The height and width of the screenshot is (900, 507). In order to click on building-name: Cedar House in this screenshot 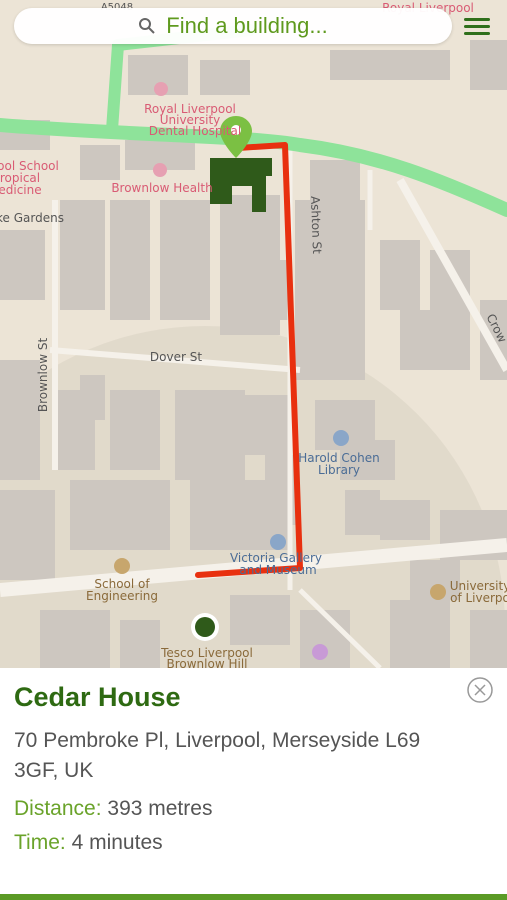, I will do `click(97, 697)`.